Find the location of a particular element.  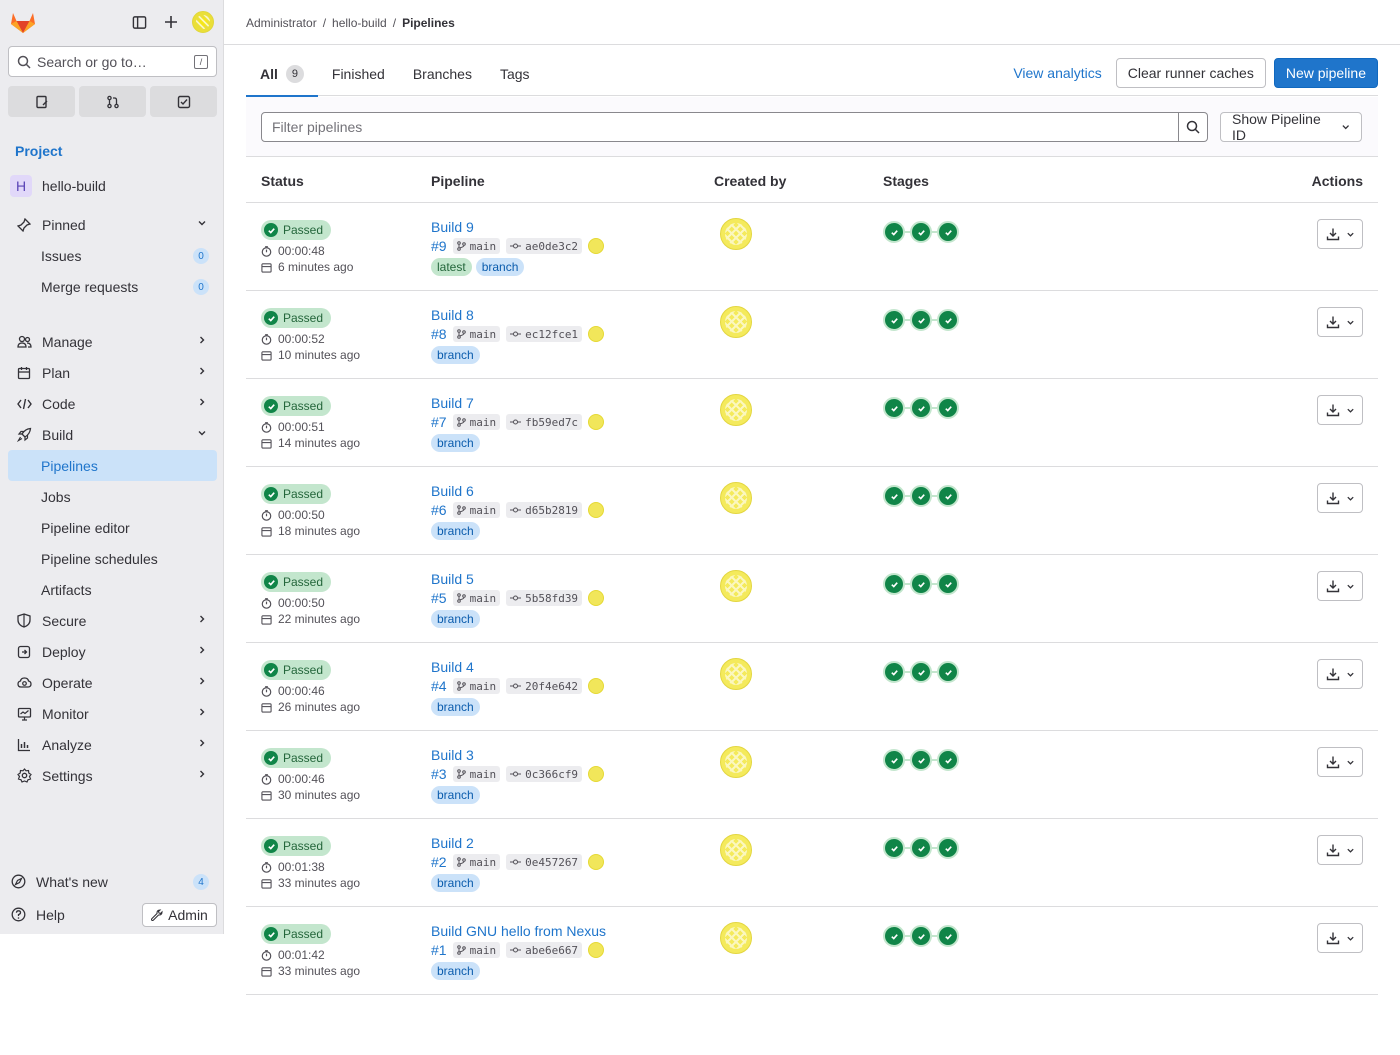

pipeline-id-link: #2 is located at coordinates (439, 862).